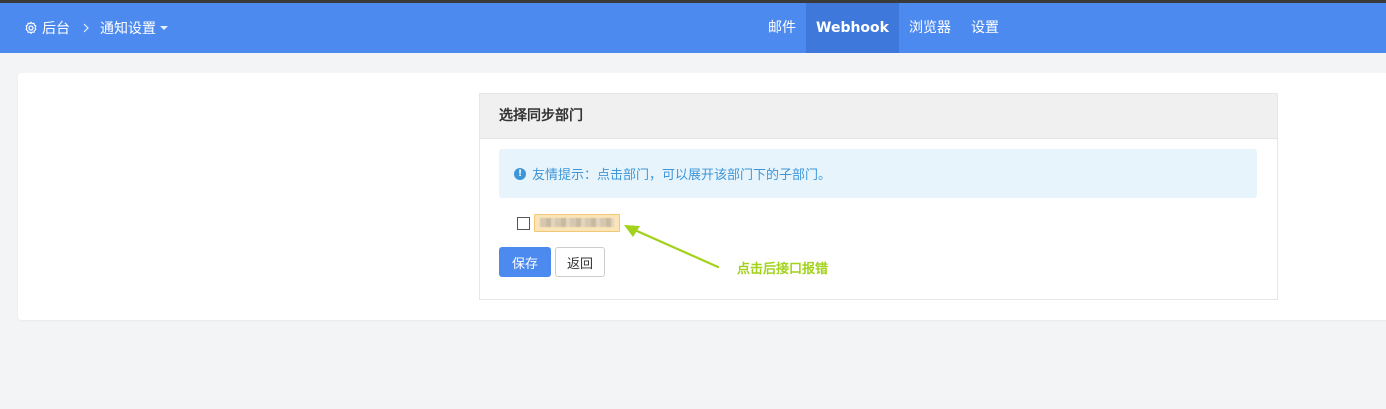 The width and height of the screenshot is (1386, 409). I want to click on top-navbar: 后台 通知设置 邮件 Webhook 浏览器 设置, so click(693, 28).